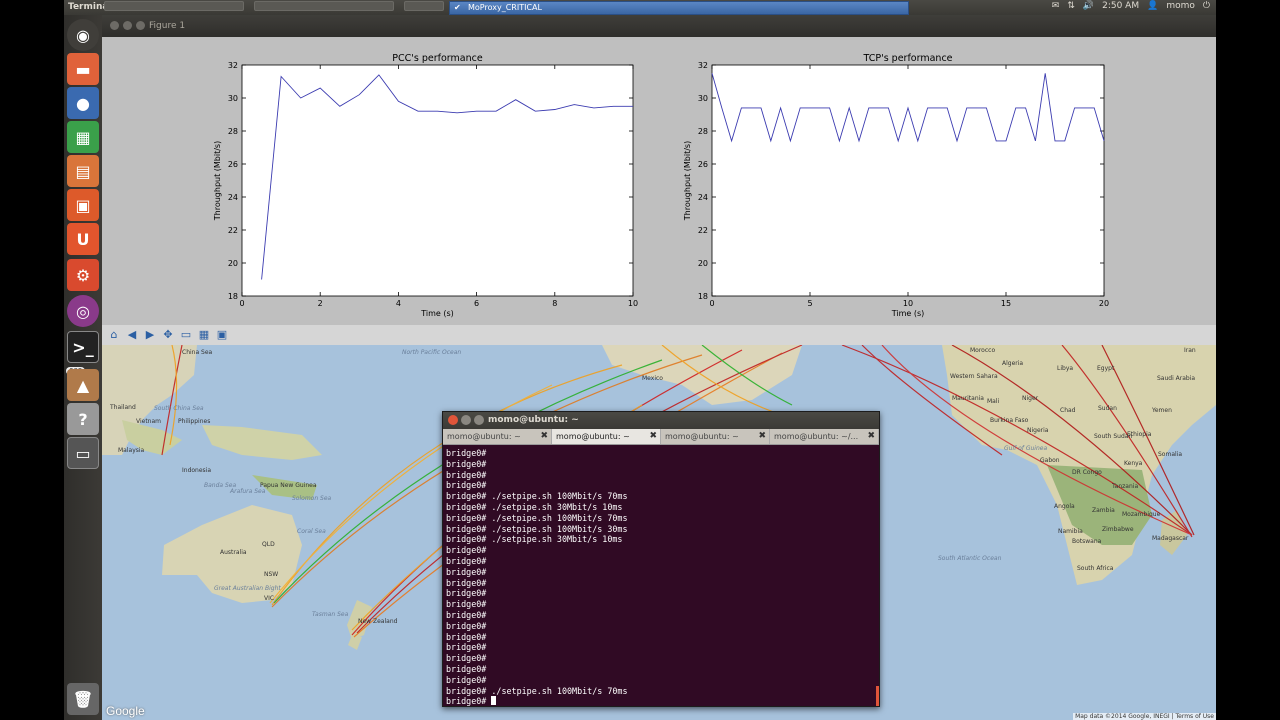  Describe the element at coordinates (993, 401) in the screenshot. I see `map-label: Mali` at that location.